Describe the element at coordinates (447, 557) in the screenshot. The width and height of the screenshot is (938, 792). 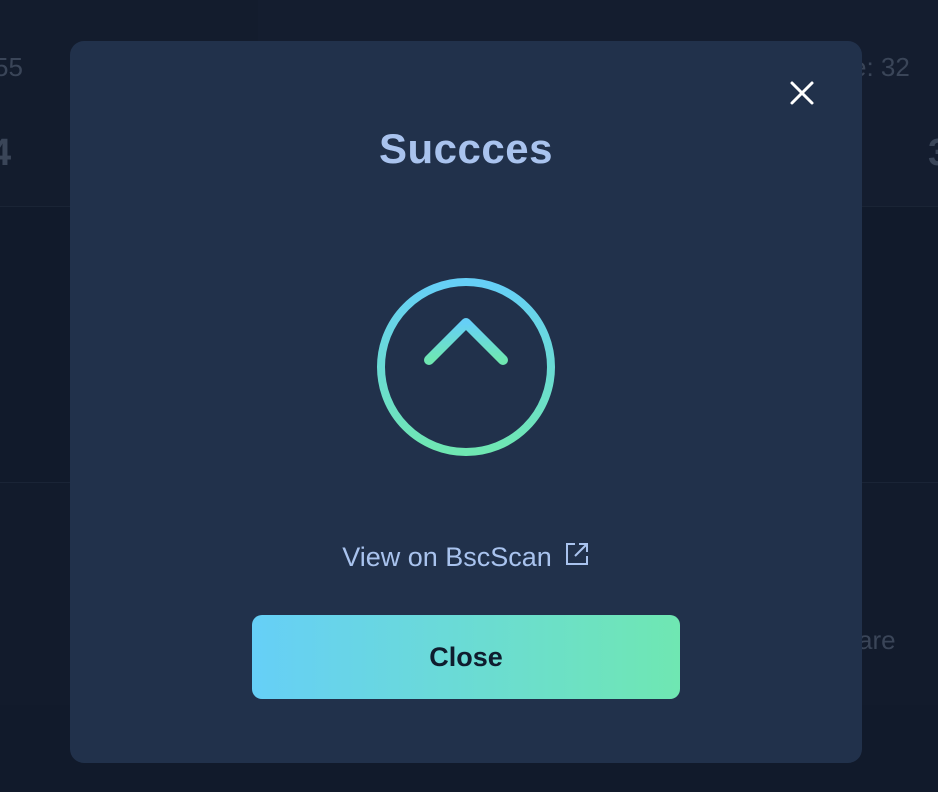
I see `view-link-label: View on BscScan` at that location.